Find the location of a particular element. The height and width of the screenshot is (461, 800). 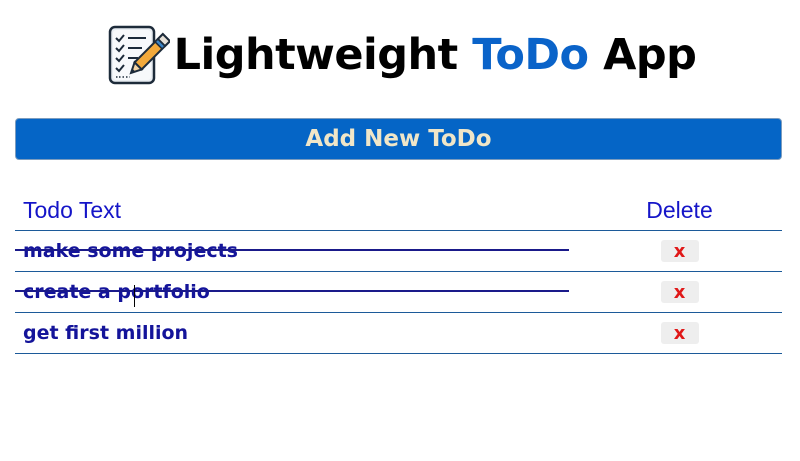

title-part2: App is located at coordinates (642, 55).